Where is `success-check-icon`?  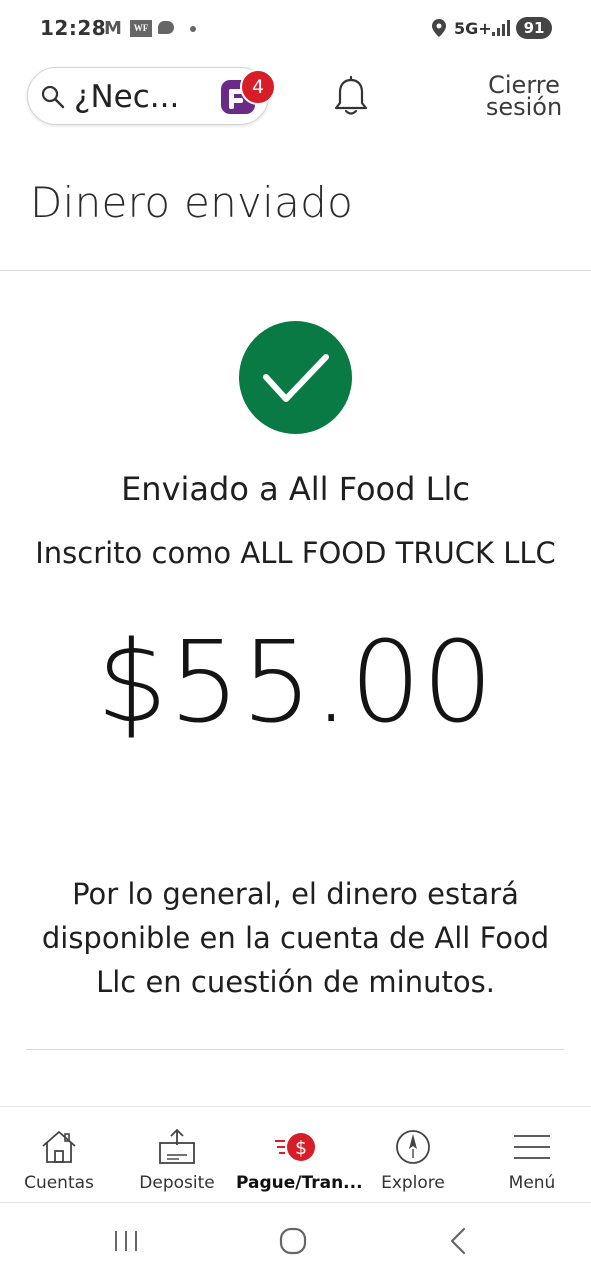
success-check-icon is located at coordinates (295, 377).